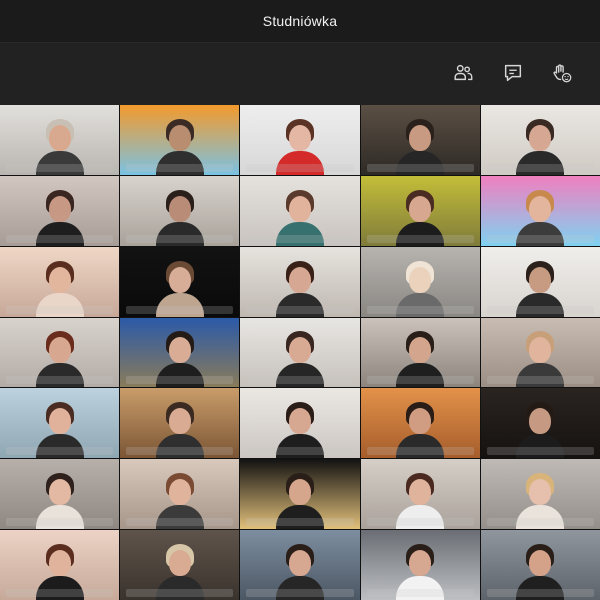 Image resolution: width=600 pixels, height=600 pixels. I want to click on raise-hand-button, so click(562, 73).